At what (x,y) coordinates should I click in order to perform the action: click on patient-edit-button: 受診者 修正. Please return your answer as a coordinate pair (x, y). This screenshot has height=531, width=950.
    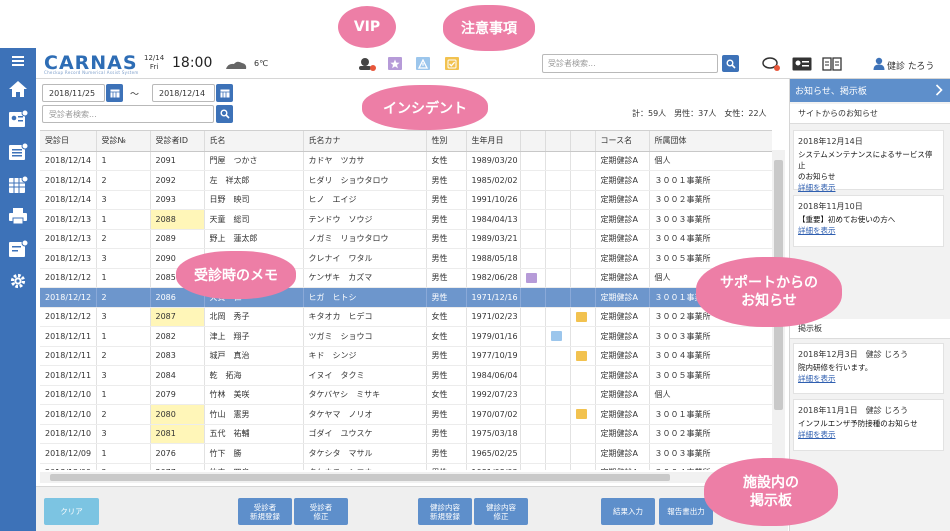
    Looking at the image, I should click on (321, 511).